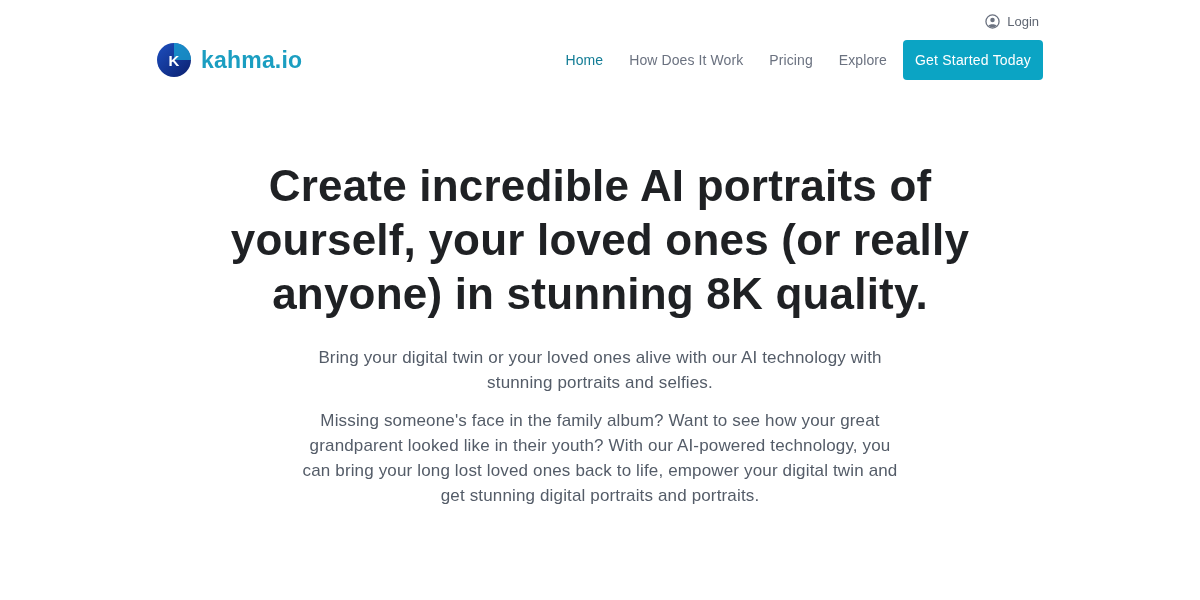 This screenshot has height=600, width=1200. Describe the element at coordinates (993, 21) in the screenshot. I see `user-icon` at that location.